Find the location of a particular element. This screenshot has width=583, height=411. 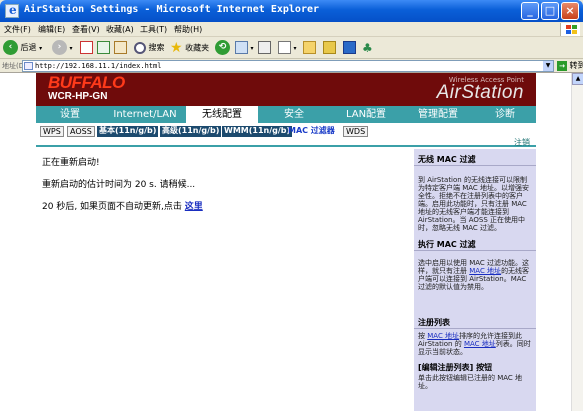

buffalo-logo: BUFFALO is located at coordinates (86, 82).